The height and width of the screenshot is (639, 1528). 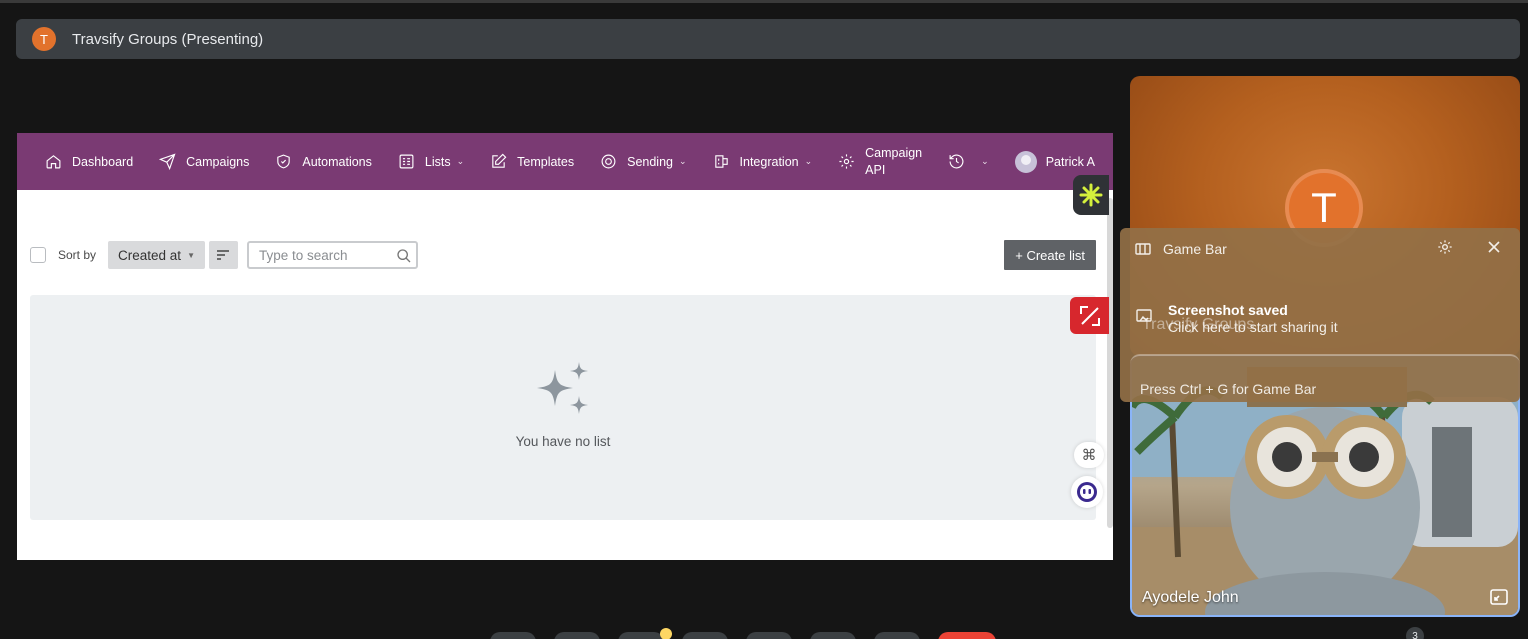 What do you see at coordinates (323, 255) in the screenshot?
I see `search-input` at bounding box center [323, 255].